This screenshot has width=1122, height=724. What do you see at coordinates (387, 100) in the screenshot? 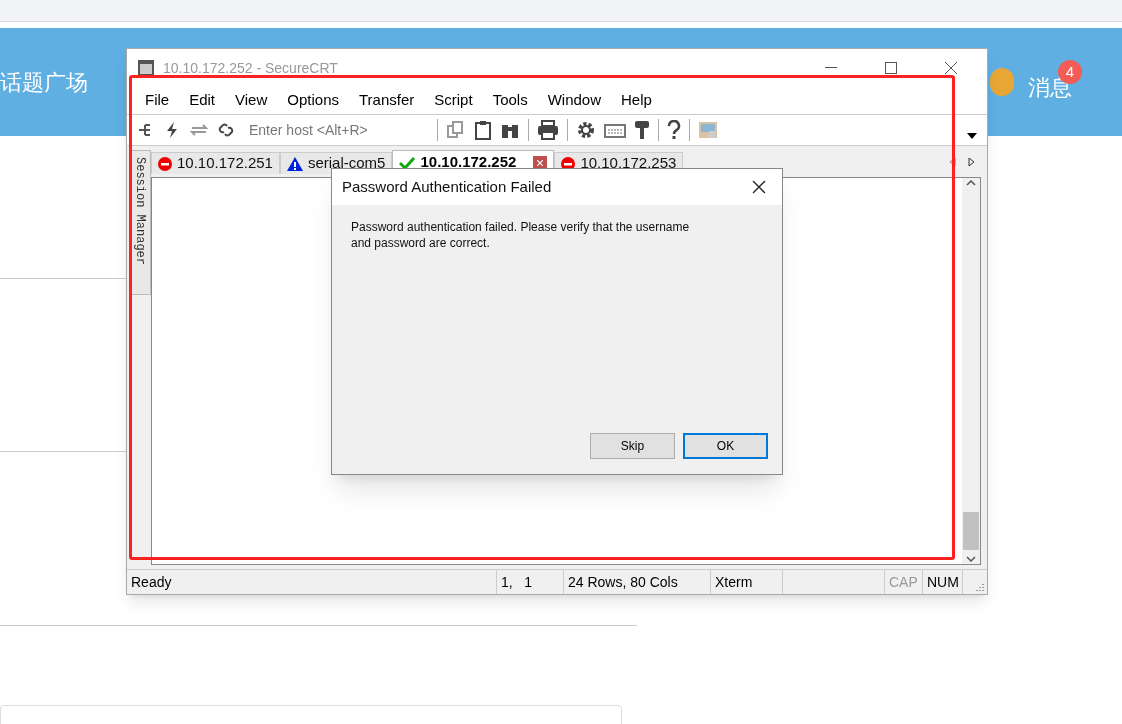
I see `menu-item: Transfer` at bounding box center [387, 100].